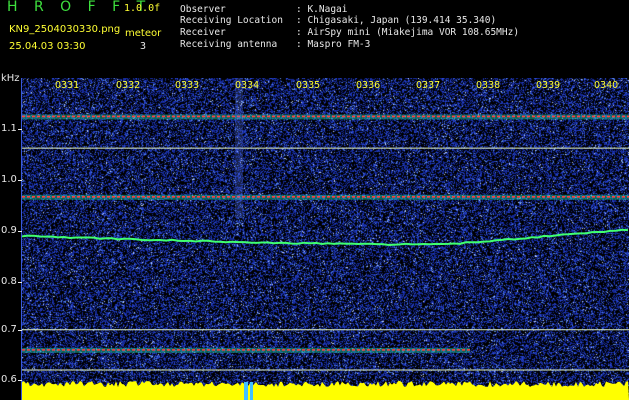 Image resolution: width=629 pixels, height=400 pixels. I want to click on y-tick-label: 0.7, so click(9, 329).